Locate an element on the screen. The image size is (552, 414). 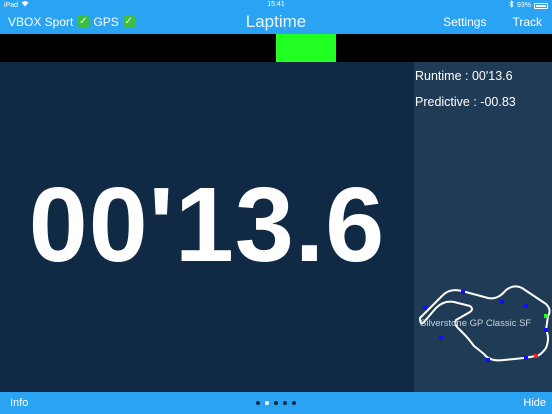
predictive-stat: Predictive : -00.83 is located at coordinates (465, 102).